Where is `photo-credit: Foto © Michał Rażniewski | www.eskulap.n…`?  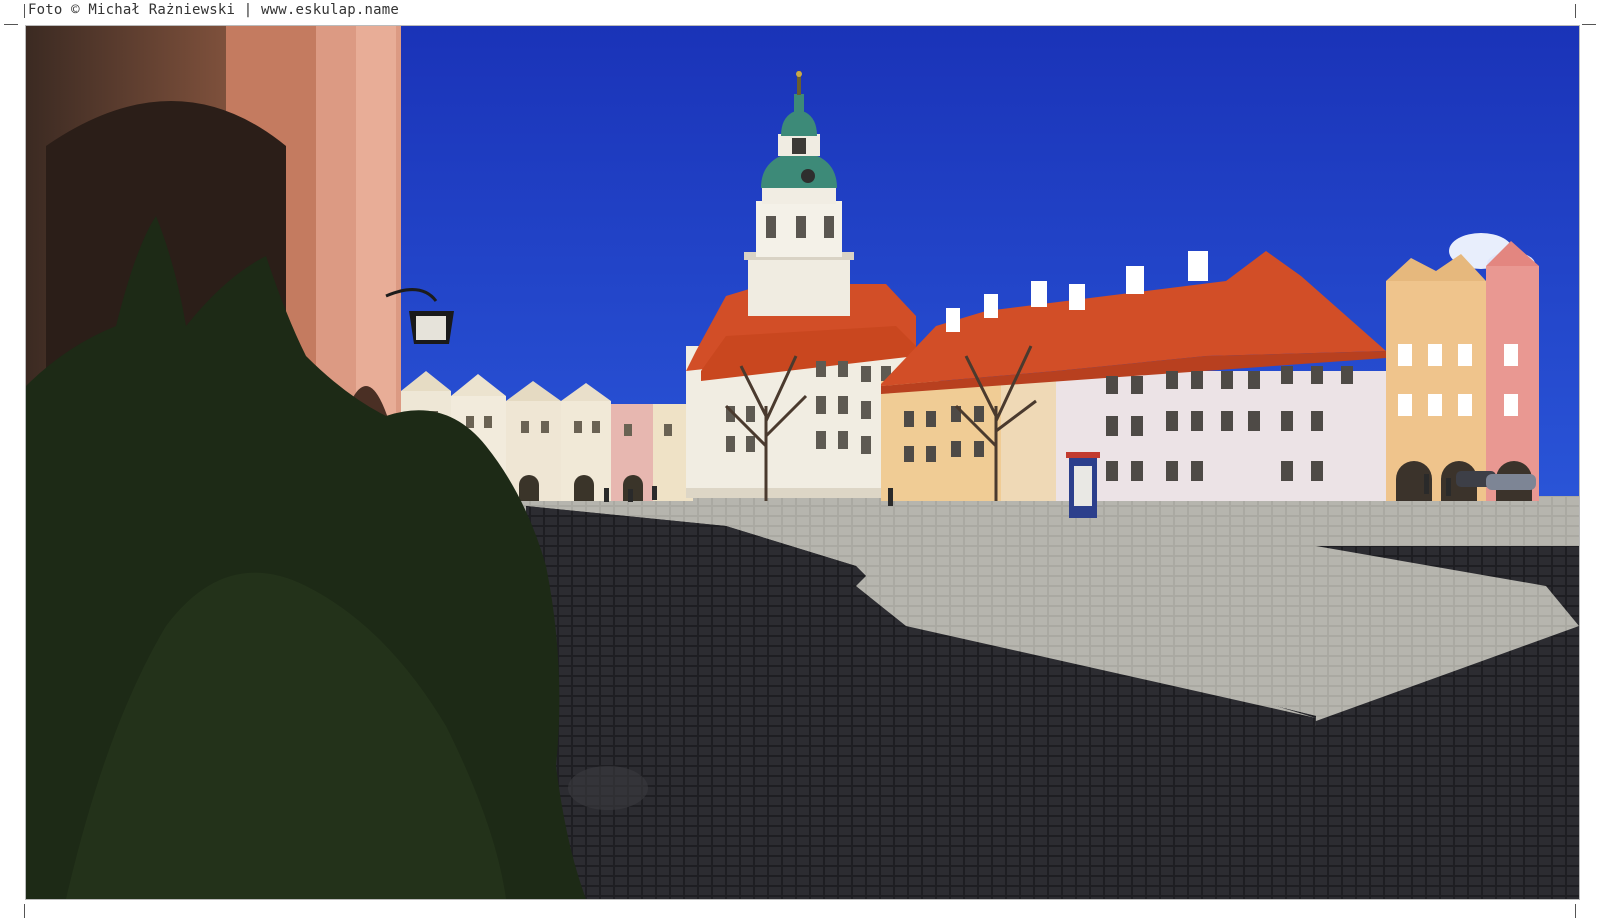
photo-credit: Foto © Michał Rażniewski | www.eskulap.n… is located at coordinates (214, 10).